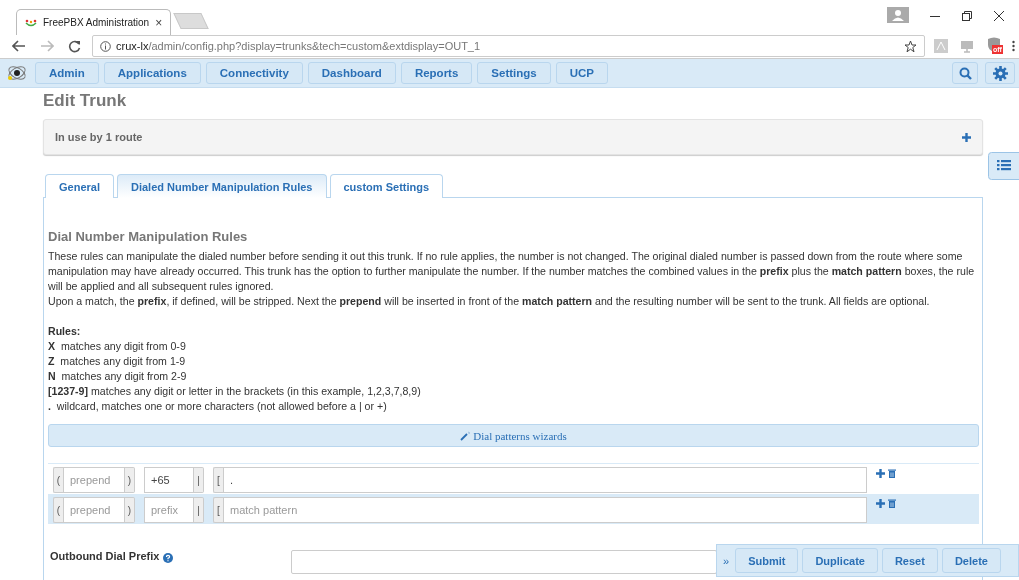 The height and width of the screenshot is (580, 1019). Describe the element at coordinates (545, 510) in the screenshot. I see `match-pattern-field: match pattern` at that location.